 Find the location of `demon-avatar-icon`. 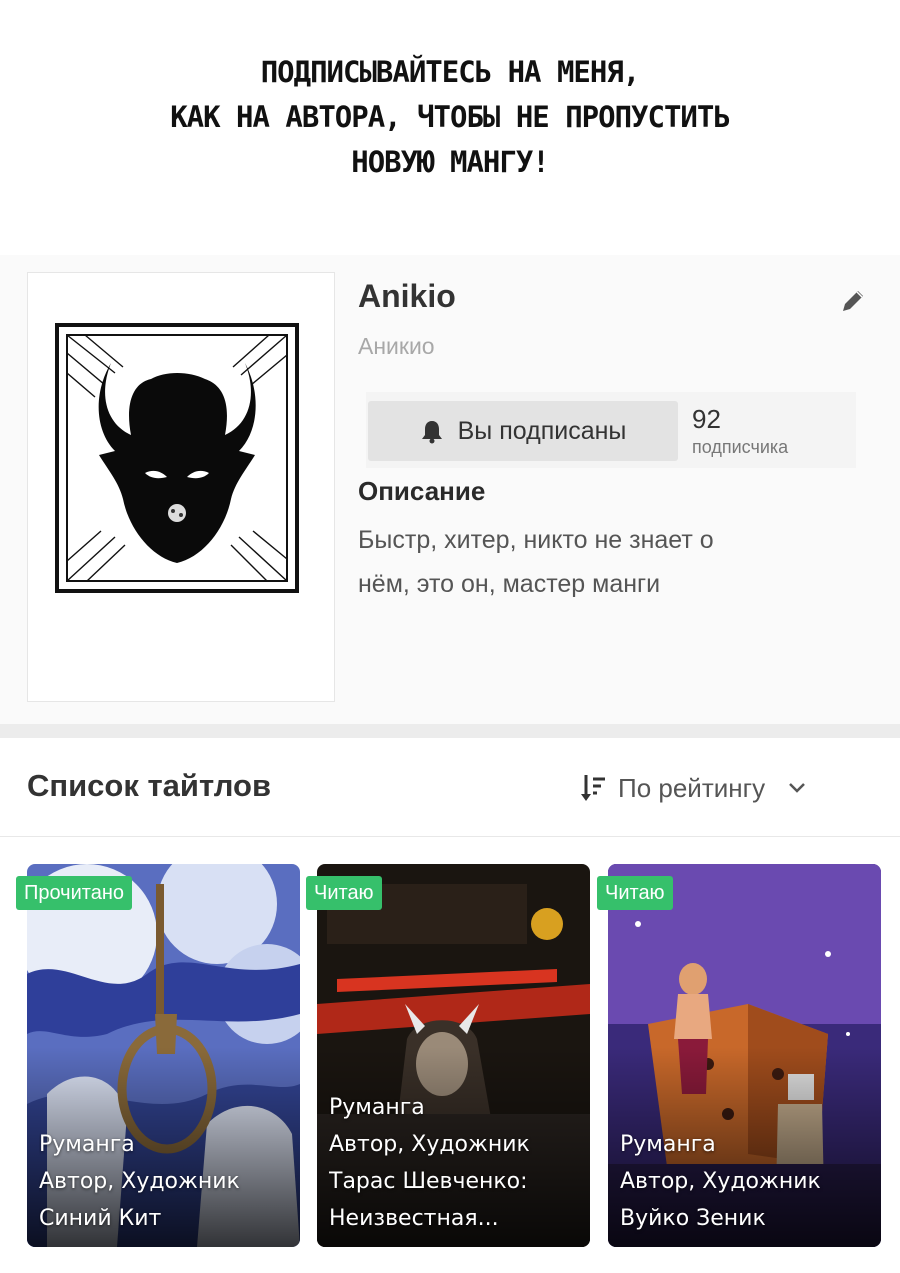

demon-avatar-icon is located at coordinates (177, 458).